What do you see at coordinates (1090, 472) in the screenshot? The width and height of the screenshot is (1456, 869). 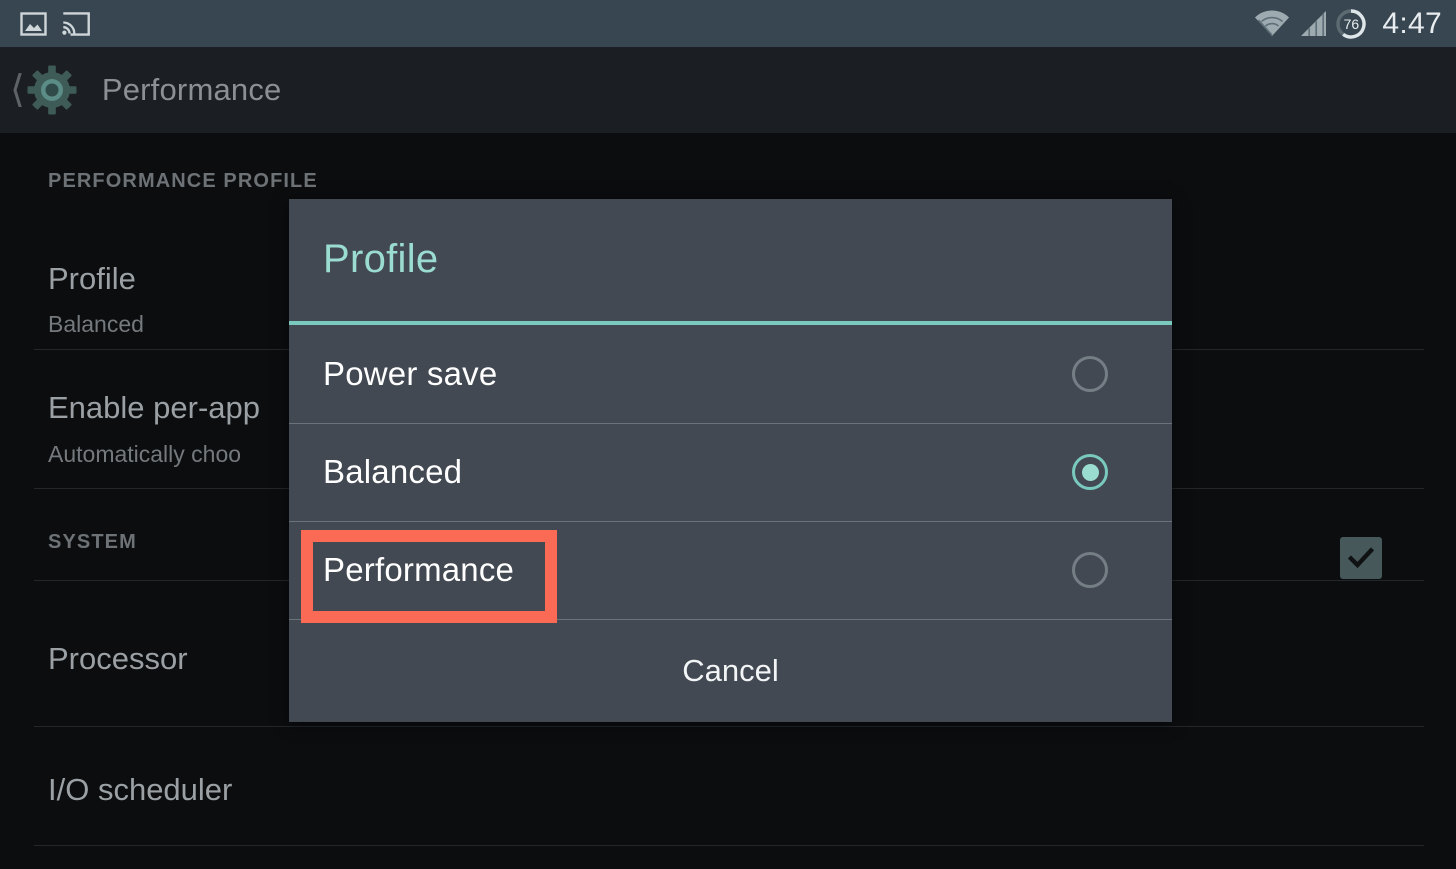 I see `radio-balanced-selected` at bounding box center [1090, 472].